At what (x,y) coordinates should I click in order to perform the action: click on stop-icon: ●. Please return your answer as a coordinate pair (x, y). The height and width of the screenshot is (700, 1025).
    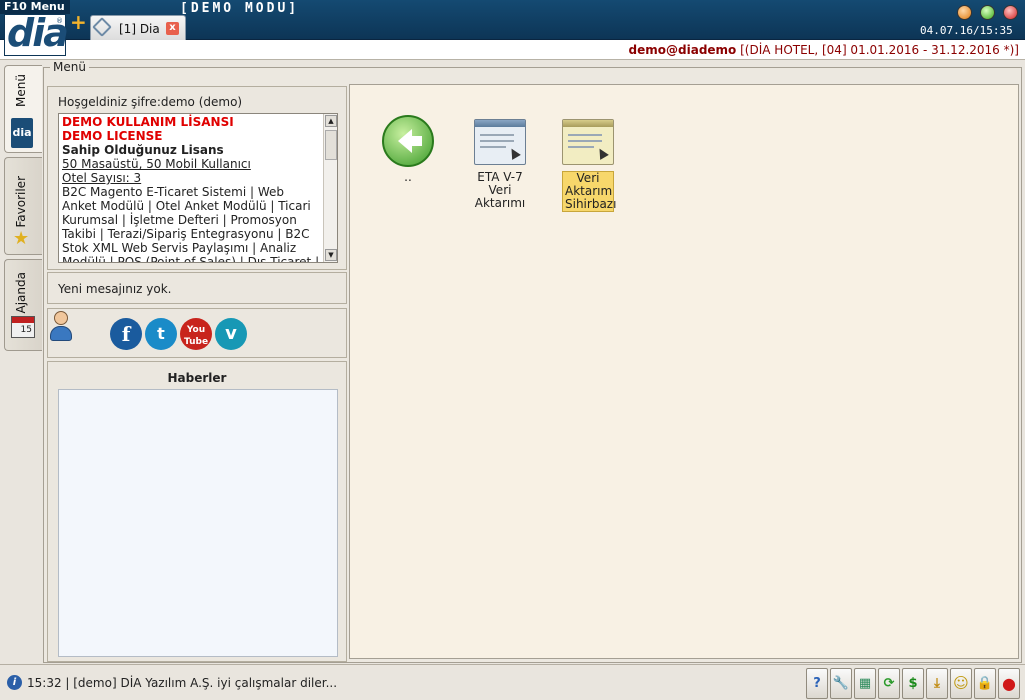
    Looking at the image, I should click on (1009, 683).